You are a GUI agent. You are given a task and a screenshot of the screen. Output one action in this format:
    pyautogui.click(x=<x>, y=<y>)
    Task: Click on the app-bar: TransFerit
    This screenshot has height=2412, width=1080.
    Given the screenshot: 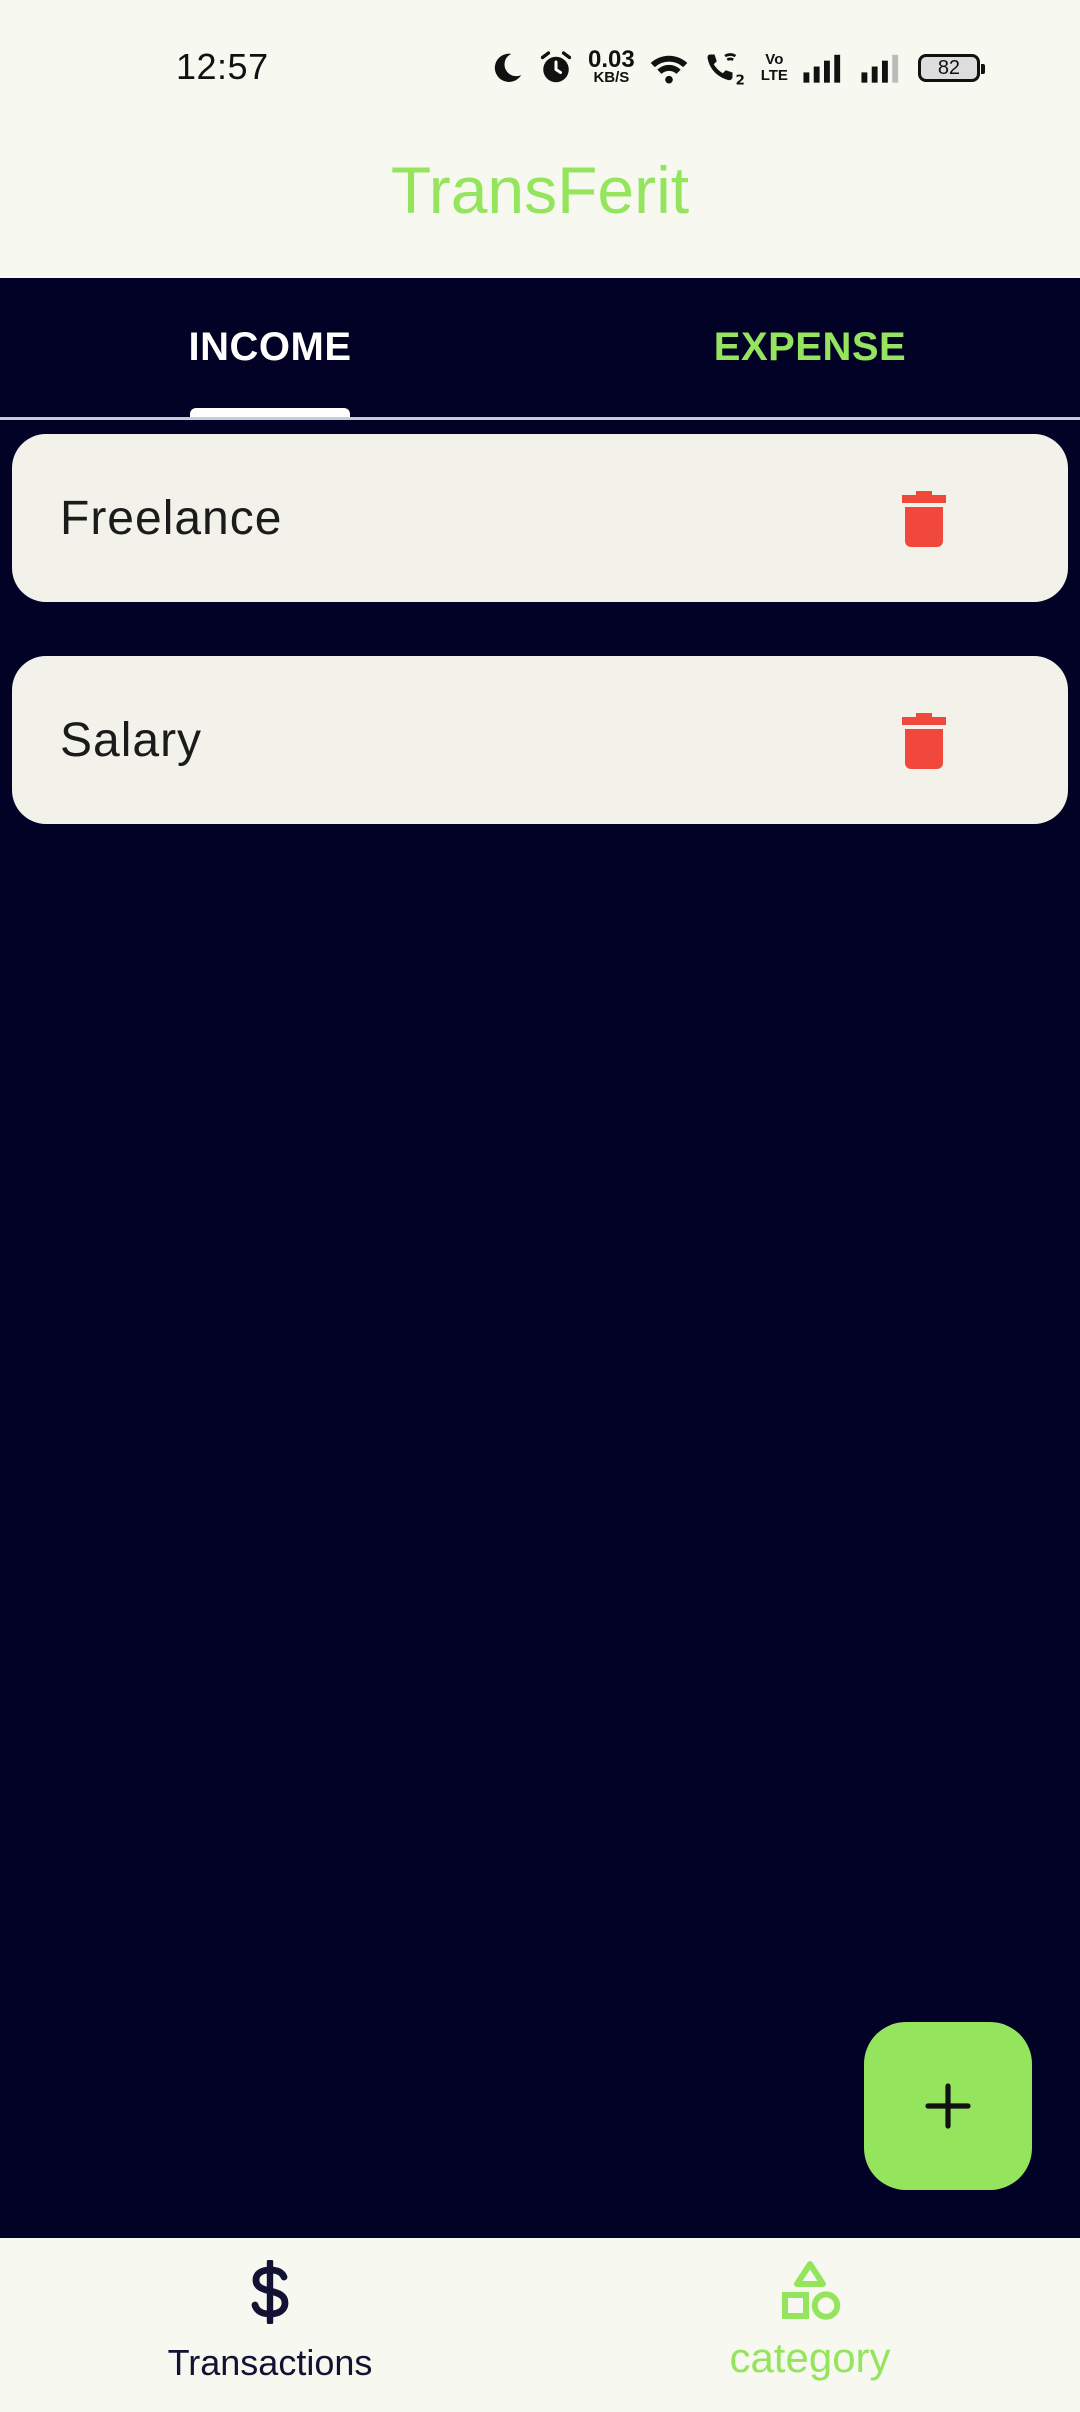 What is the action you would take?
    pyautogui.click(x=540, y=208)
    